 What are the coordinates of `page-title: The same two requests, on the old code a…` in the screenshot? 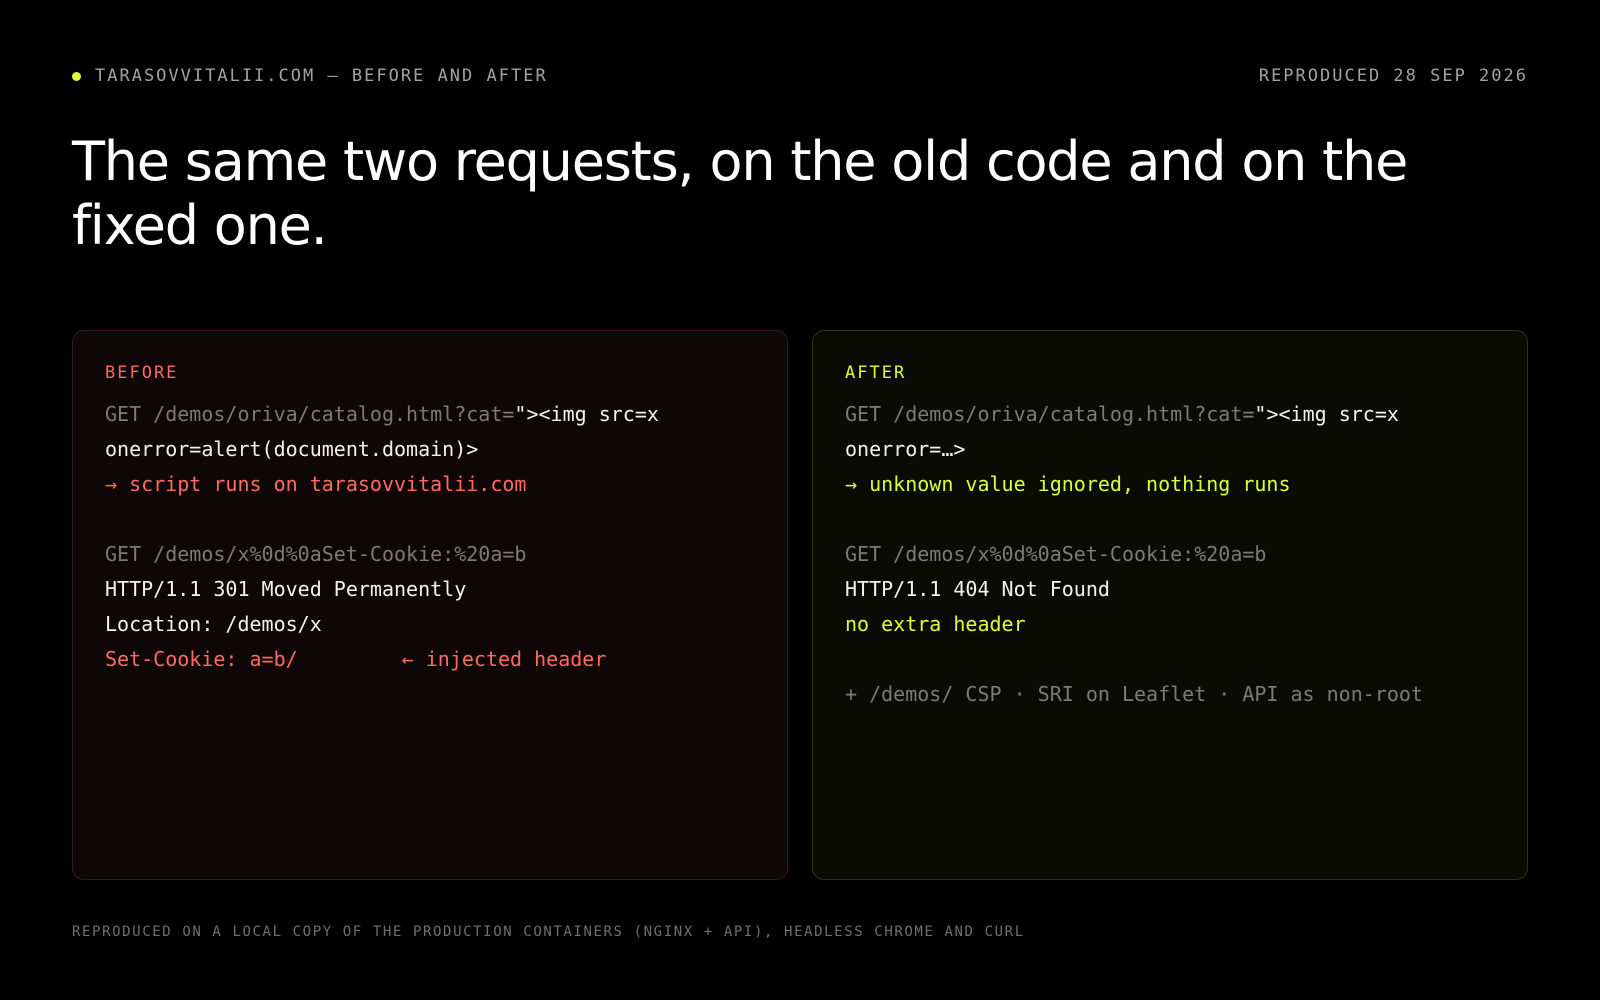 It's located at (740, 193).